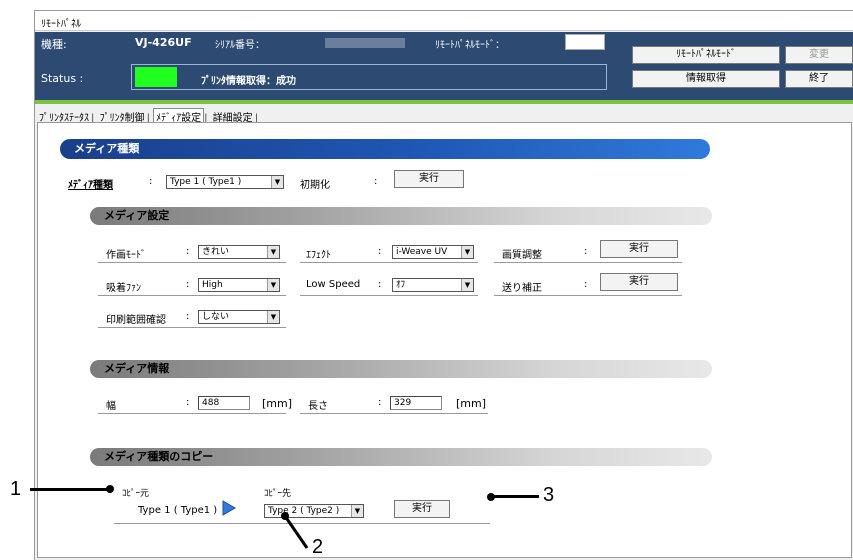 This screenshot has width=853, height=560. I want to click on feed-label: 送り補正, so click(522, 288).